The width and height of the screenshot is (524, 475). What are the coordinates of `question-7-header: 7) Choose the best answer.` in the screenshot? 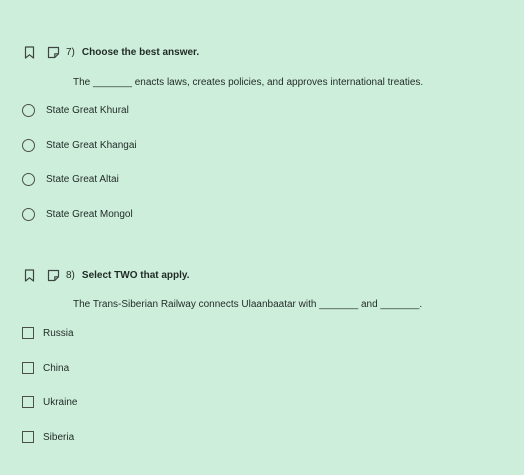 It's located at (110, 52).